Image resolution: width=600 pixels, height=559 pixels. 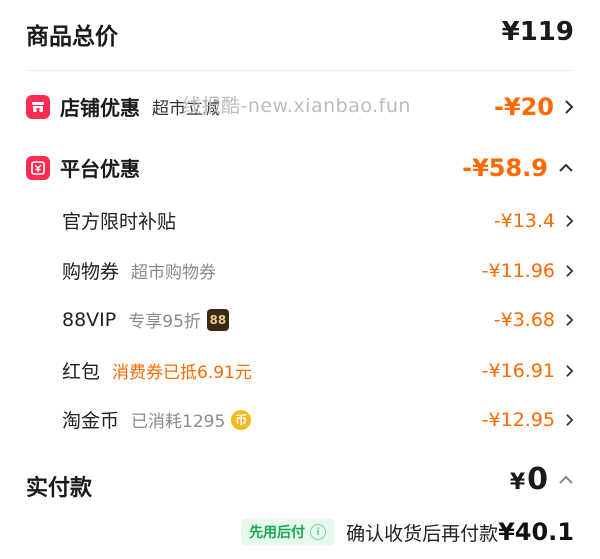 What do you see at coordinates (518, 419) in the screenshot?
I see `item-amount: -¥12.95` at bounding box center [518, 419].